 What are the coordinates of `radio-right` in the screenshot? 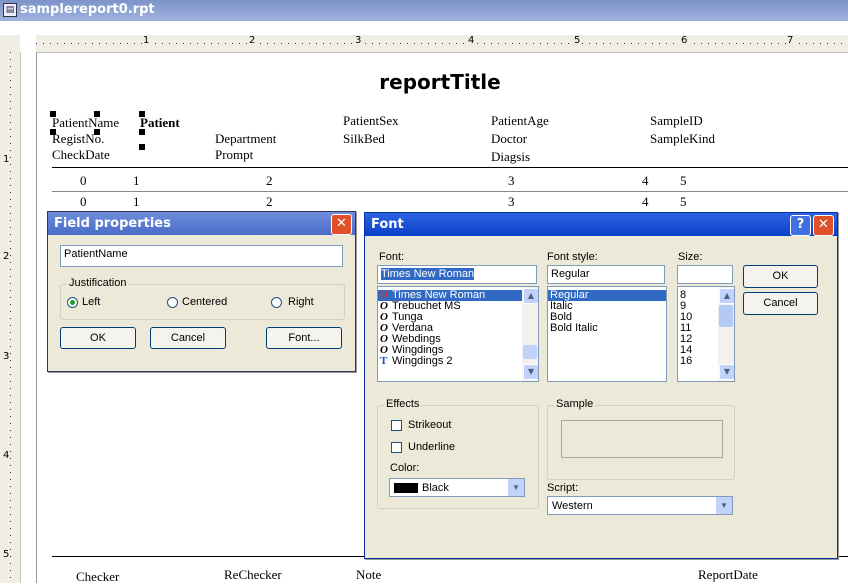 It's located at (276, 302).